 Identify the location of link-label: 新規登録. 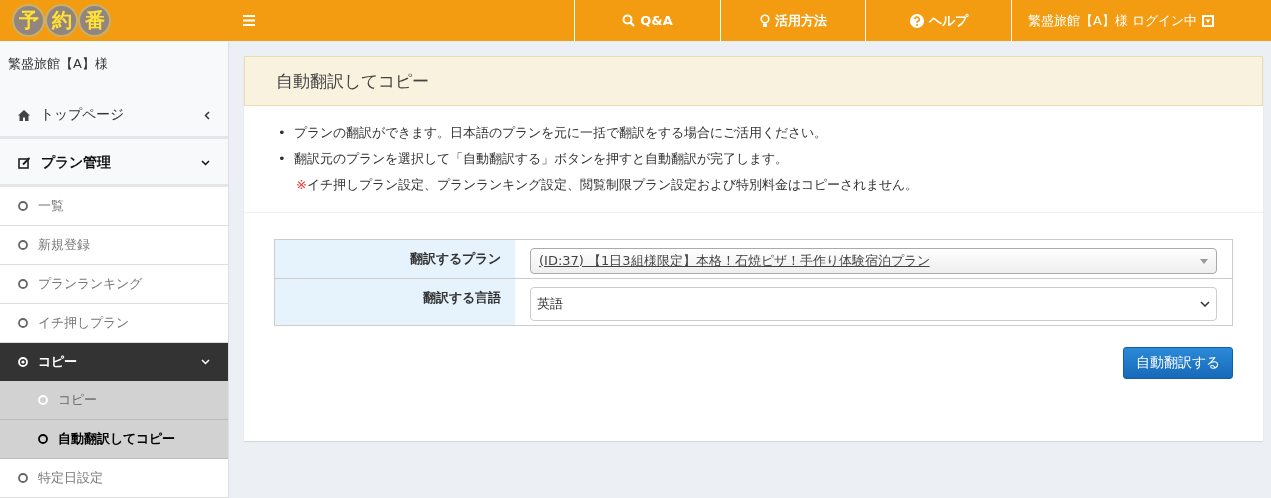
(64, 245).